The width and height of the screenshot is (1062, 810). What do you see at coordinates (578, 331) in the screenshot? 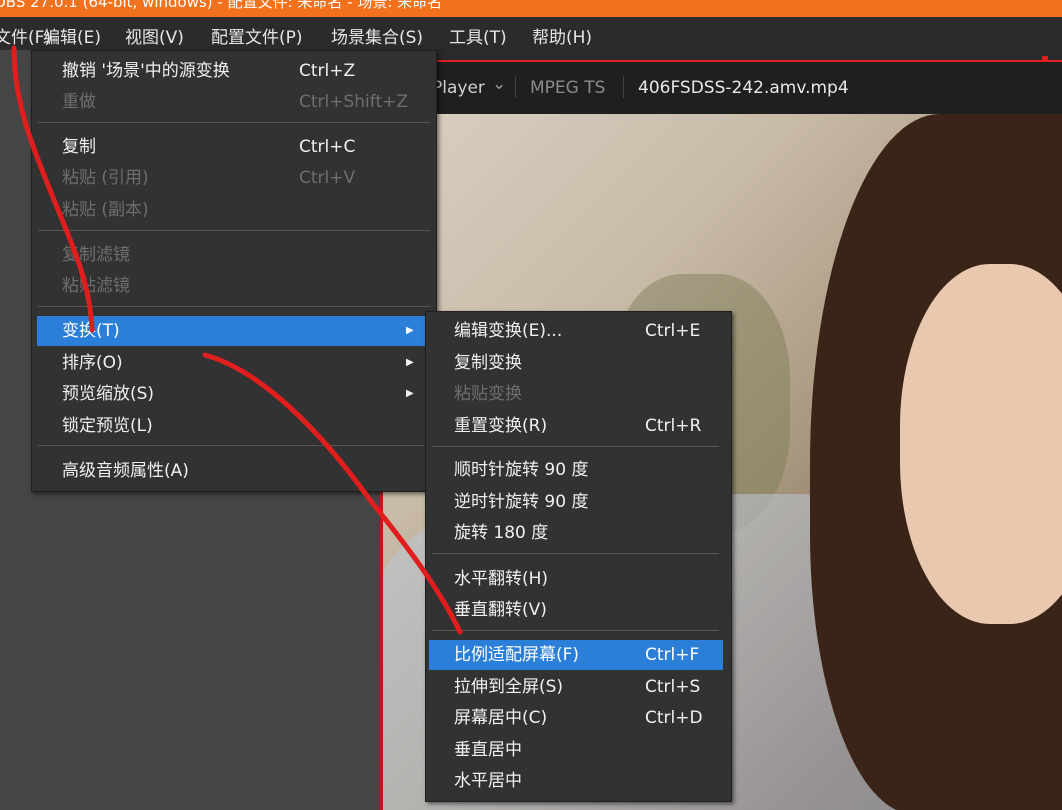
I see `menu-item-edit-transform: 编辑变换(E)... Ctrl+E` at bounding box center [578, 331].